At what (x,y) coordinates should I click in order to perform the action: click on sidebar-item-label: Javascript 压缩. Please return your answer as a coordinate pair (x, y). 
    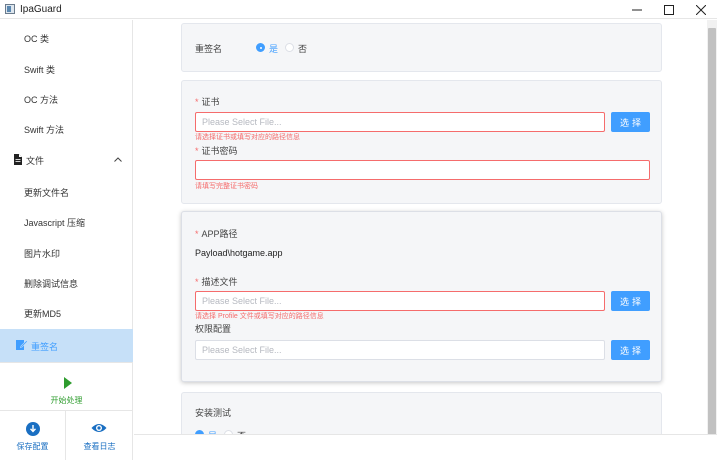
    Looking at the image, I should click on (55, 223).